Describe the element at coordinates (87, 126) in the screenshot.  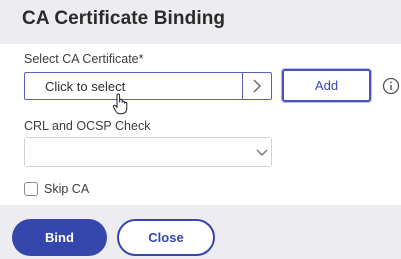
I see `crl-ocsp-label: CRL and OCSP Check` at that location.